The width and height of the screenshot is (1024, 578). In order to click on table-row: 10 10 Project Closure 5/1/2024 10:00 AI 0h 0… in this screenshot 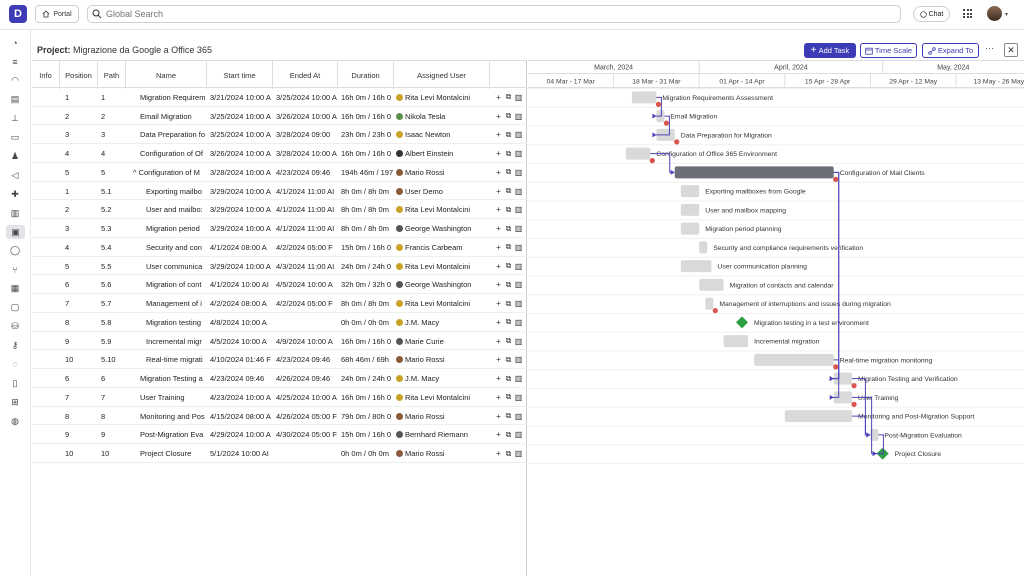, I will do `click(279, 453)`.